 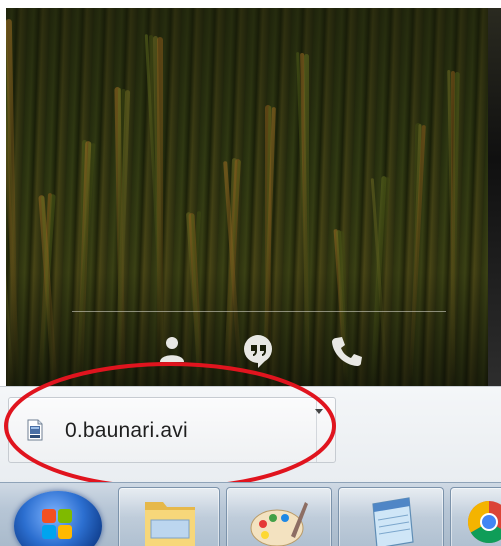 I want to click on overlay-divider-line, so click(x=259, y=311).